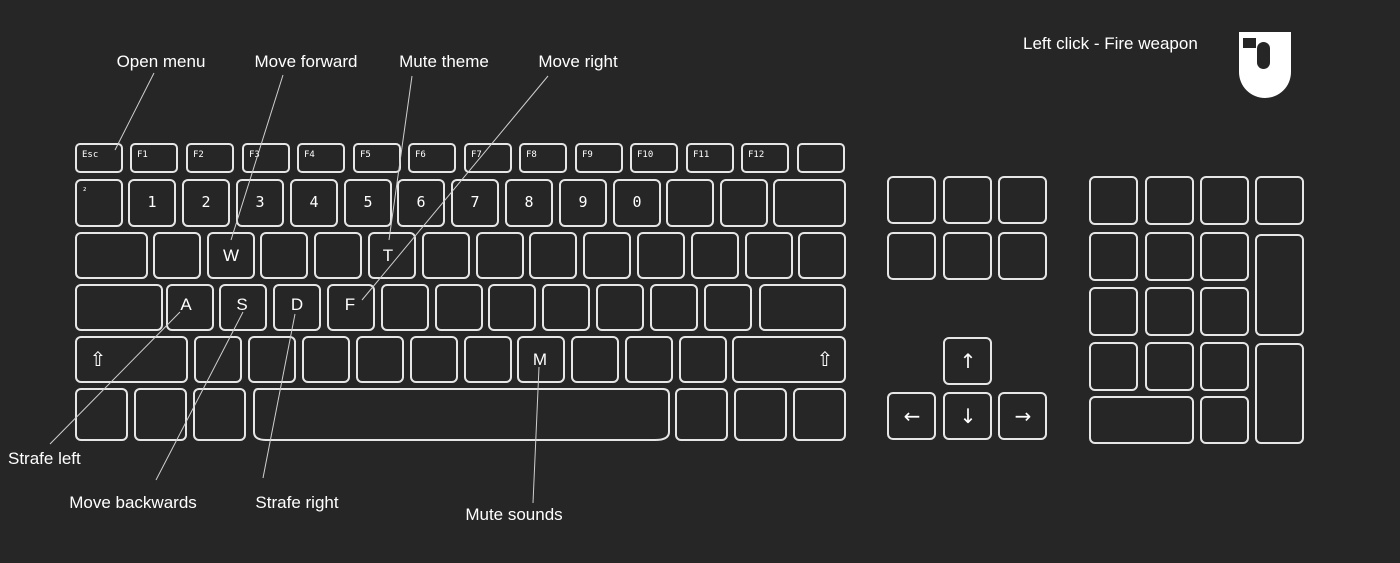 The width and height of the screenshot is (1400, 563). What do you see at coordinates (205, 202) in the screenshot?
I see `key-2-label: 2` at bounding box center [205, 202].